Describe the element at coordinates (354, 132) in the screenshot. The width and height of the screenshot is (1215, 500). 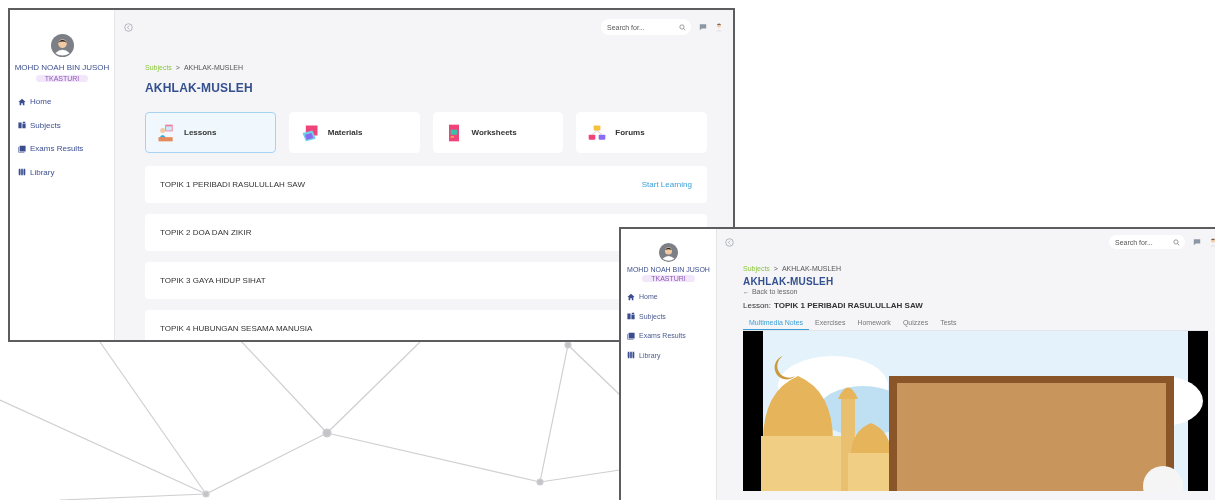
I see `category-card: Materials` at that location.